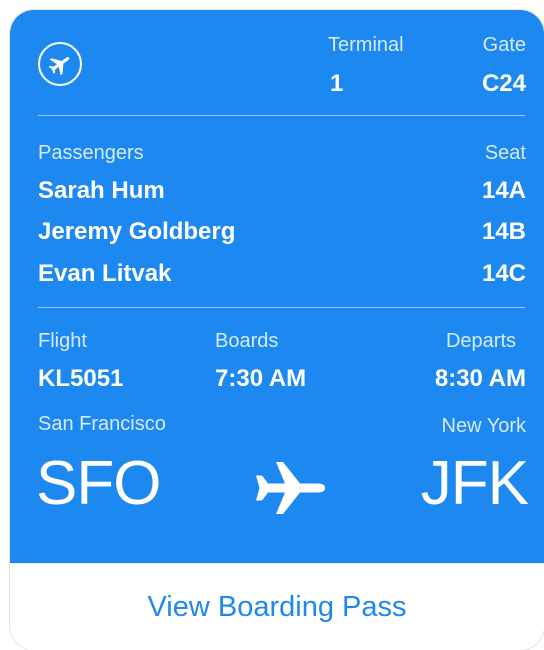 The image size is (544, 650). What do you see at coordinates (290, 488) in the screenshot?
I see `airplane-icon` at bounding box center [290, 488].